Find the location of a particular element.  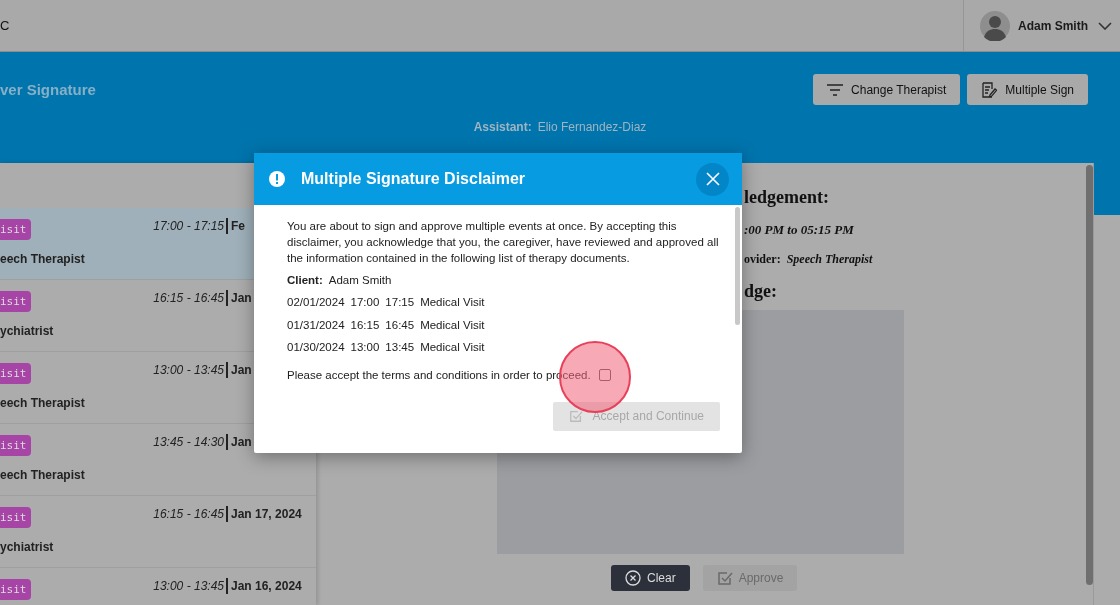

event-time: 17:00 - 17:15 is located at coordinates (190, 226).